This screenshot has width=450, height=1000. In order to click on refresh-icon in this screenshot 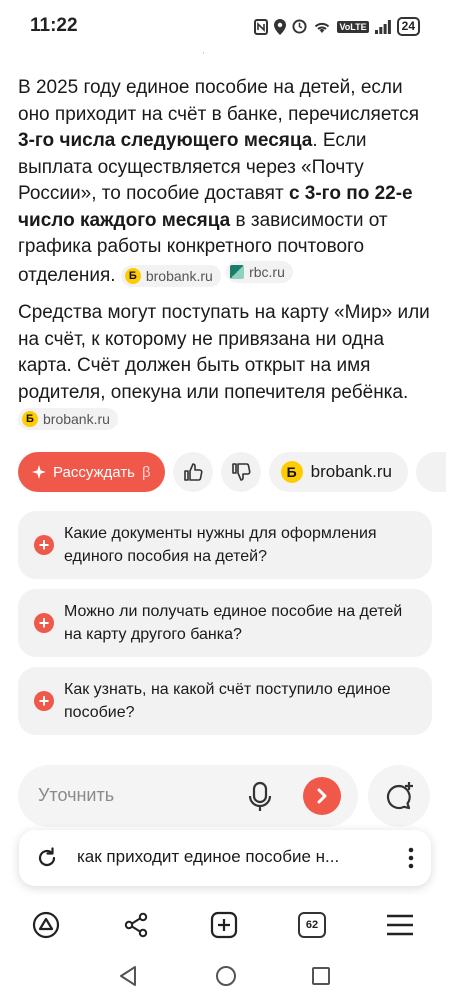, I will do `click(47, 858)`.